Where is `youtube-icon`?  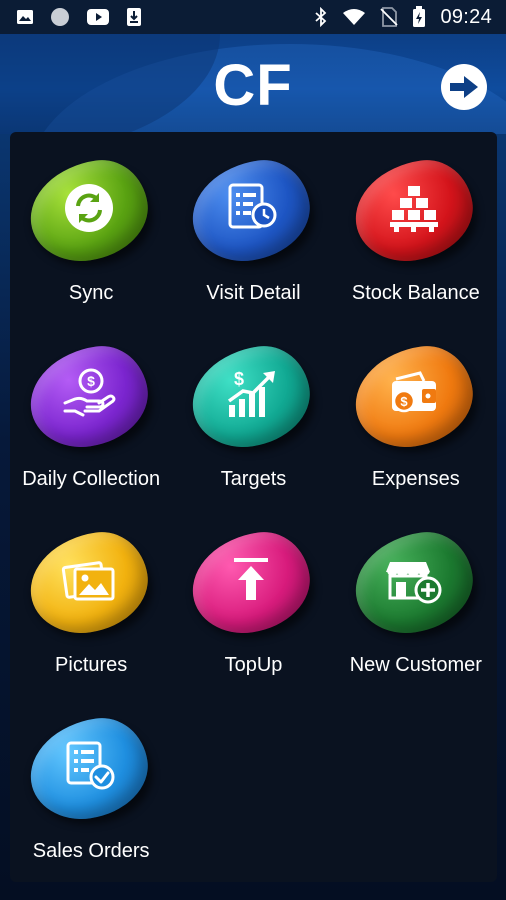
youtube-icon is located at coordinates (98, 17).